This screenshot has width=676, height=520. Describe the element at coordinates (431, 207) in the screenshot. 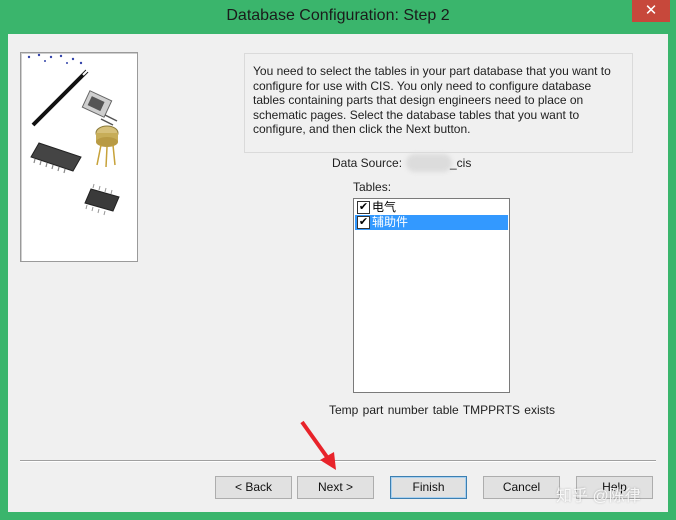

I see `list-item: ✔ 电气` at that location.